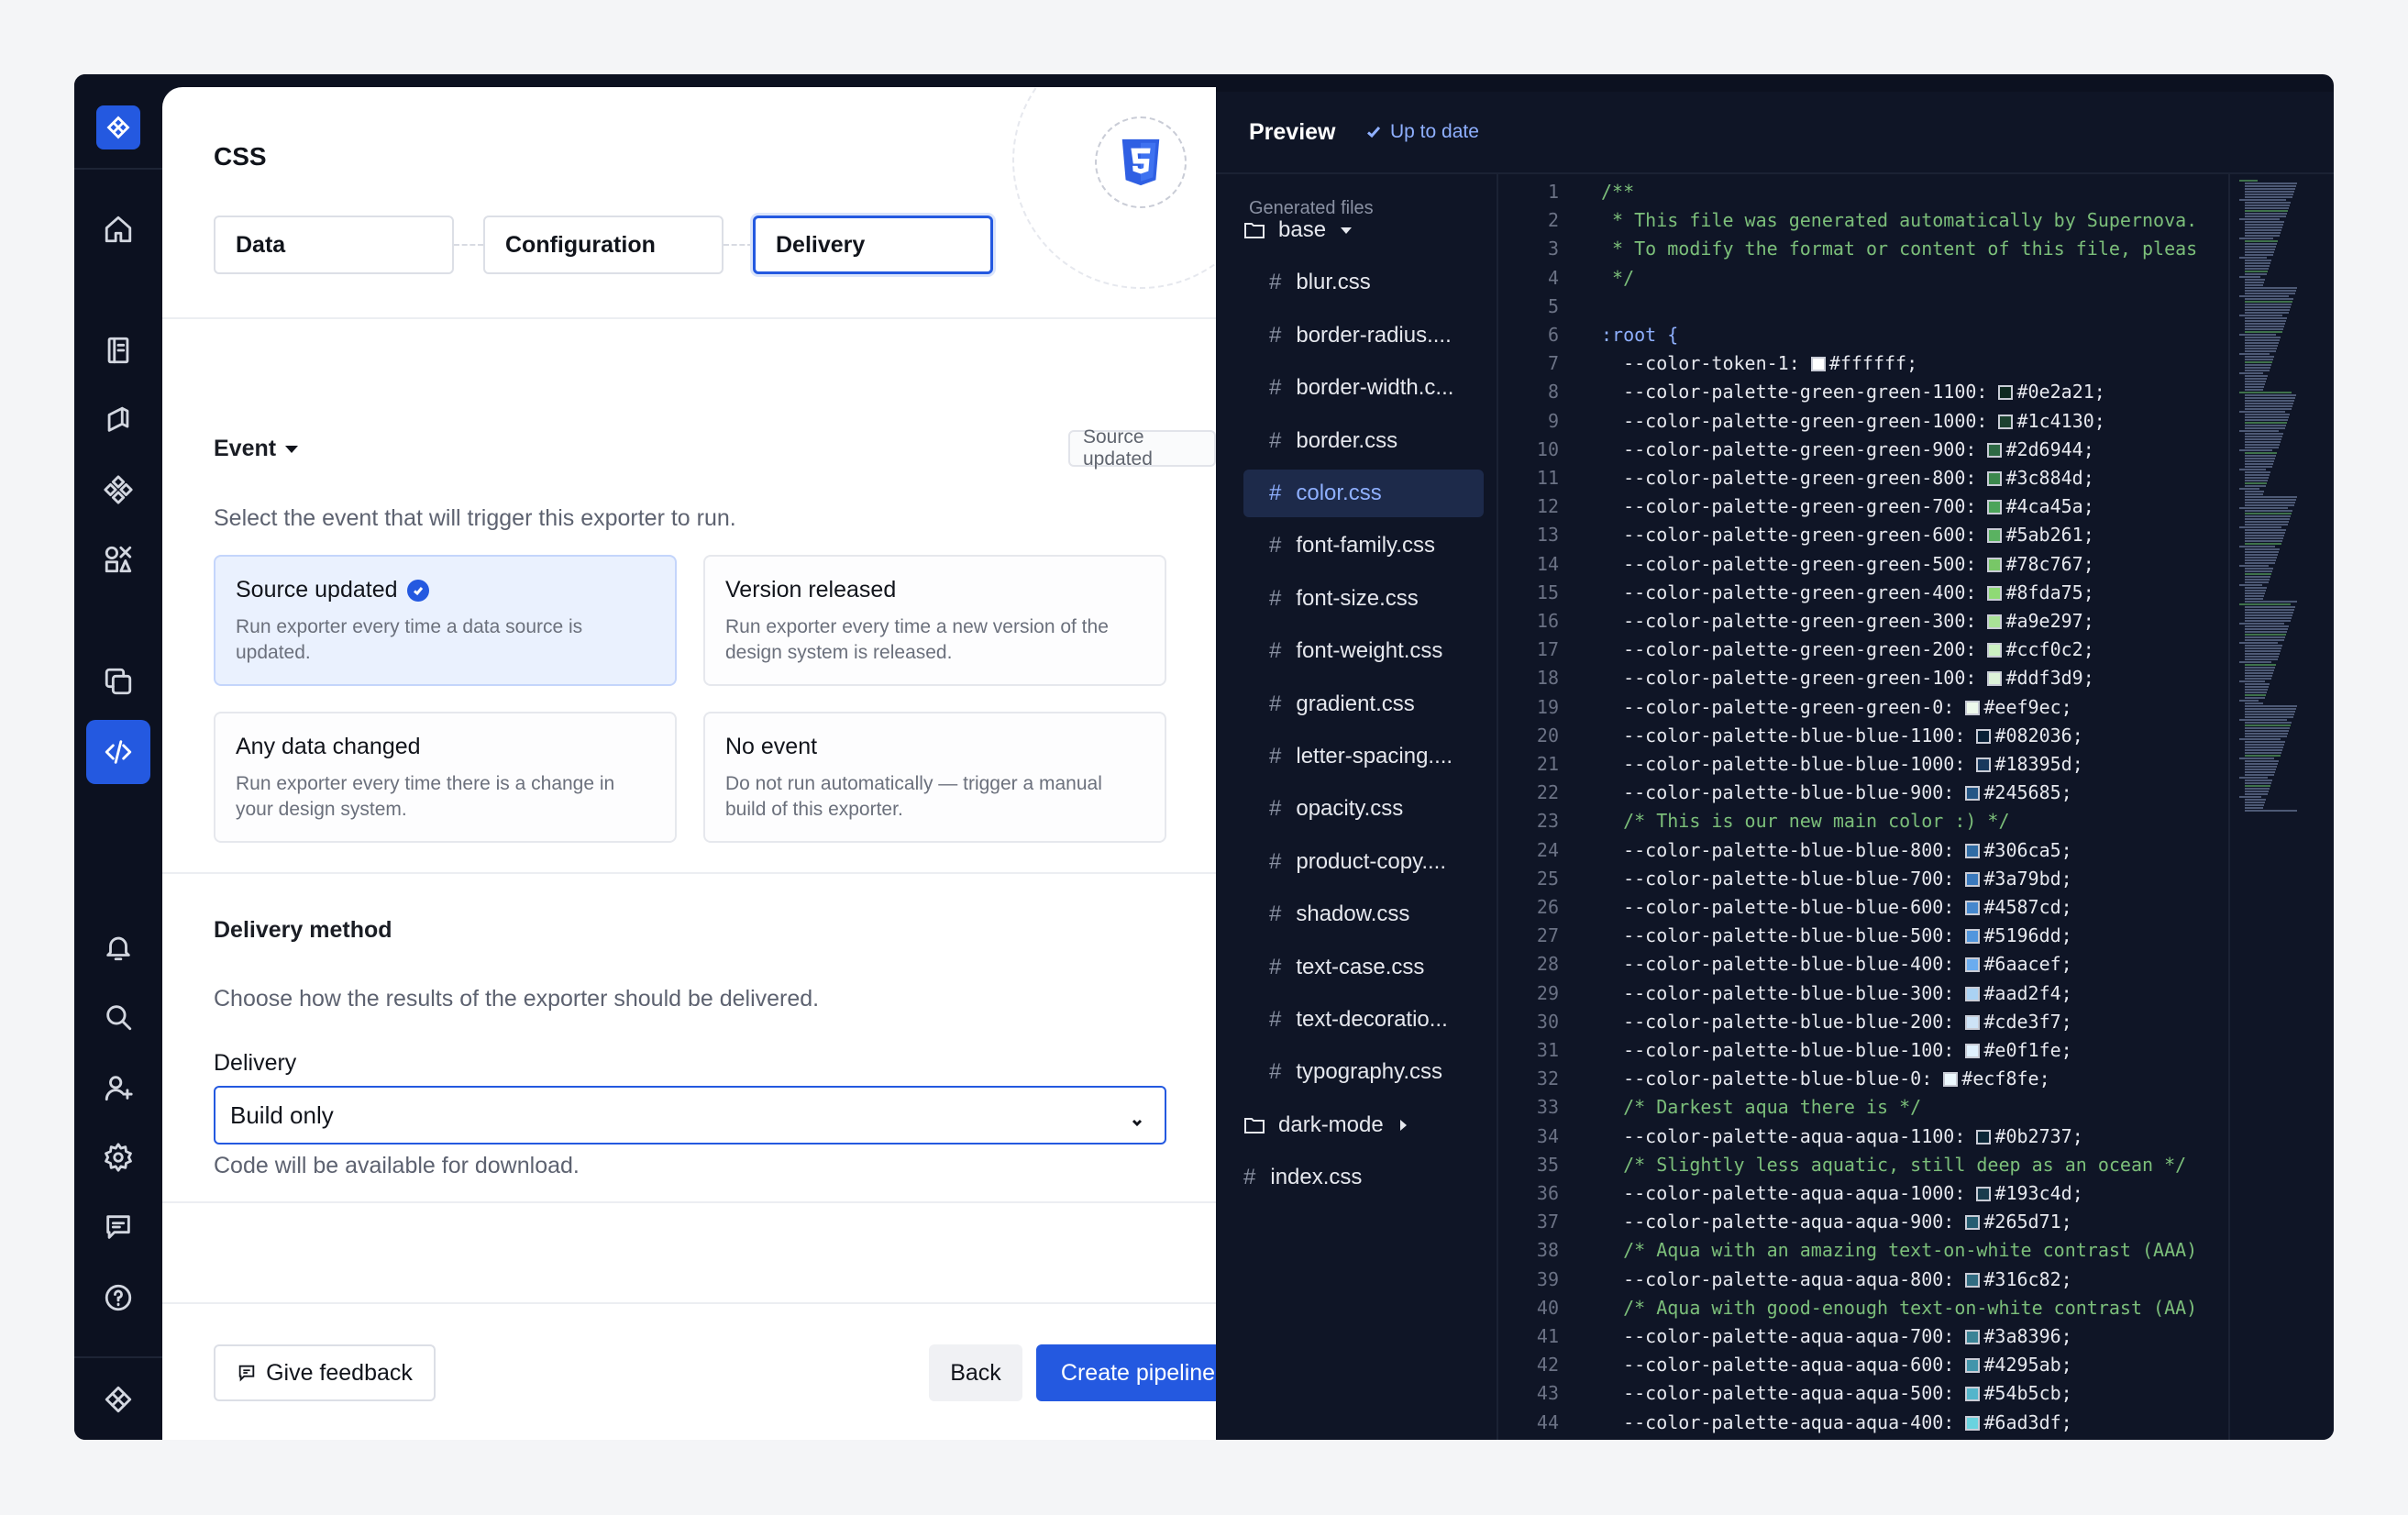  What do you see at coordinates (1375, 914) in the screenshot?
I see `file-shadow-css: # shadow.css` at bounding box center [1375, 914].